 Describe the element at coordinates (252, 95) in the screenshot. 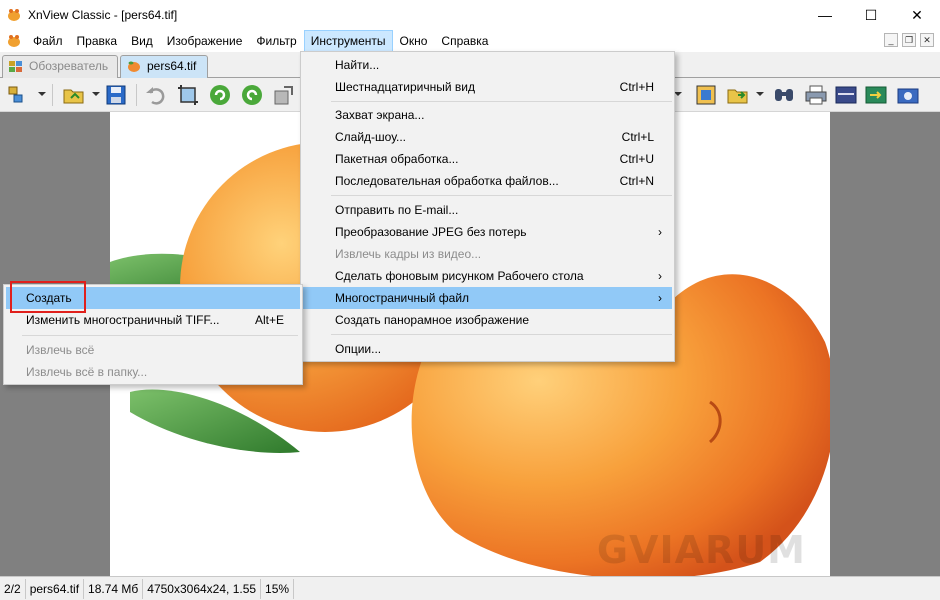

I see `rotate-right-icon` at that location.